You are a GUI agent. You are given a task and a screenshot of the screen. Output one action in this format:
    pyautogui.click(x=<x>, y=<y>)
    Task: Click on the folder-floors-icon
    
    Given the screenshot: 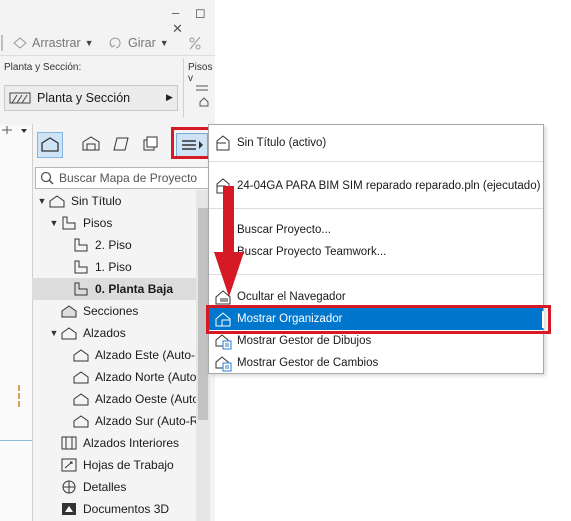 What is the action you would take?
    pyautogui.click(x=69, y=223)
    